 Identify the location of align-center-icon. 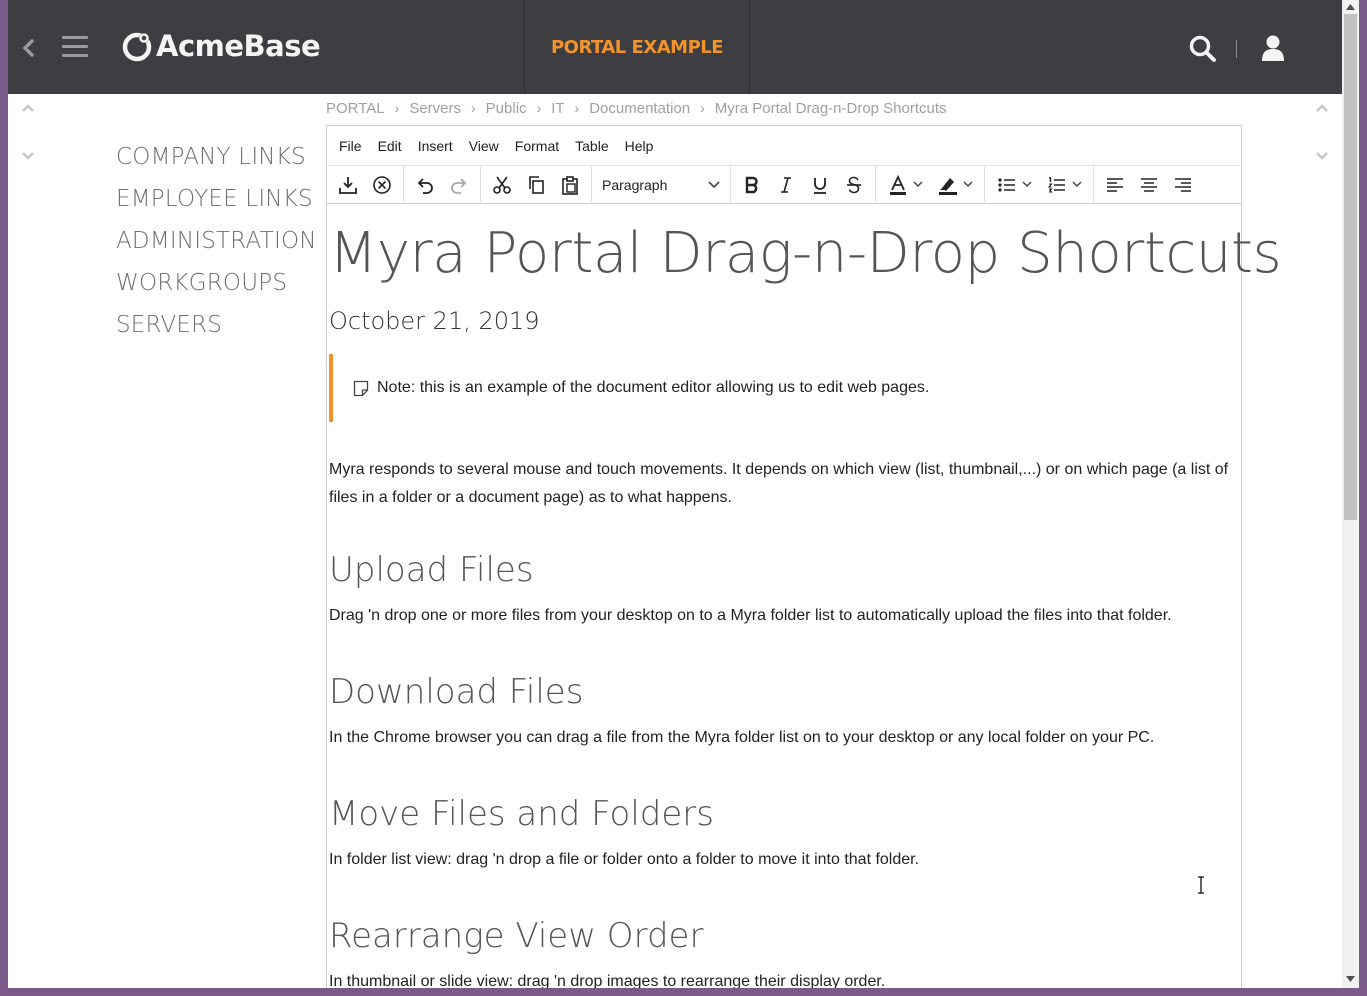
(1149, 184).